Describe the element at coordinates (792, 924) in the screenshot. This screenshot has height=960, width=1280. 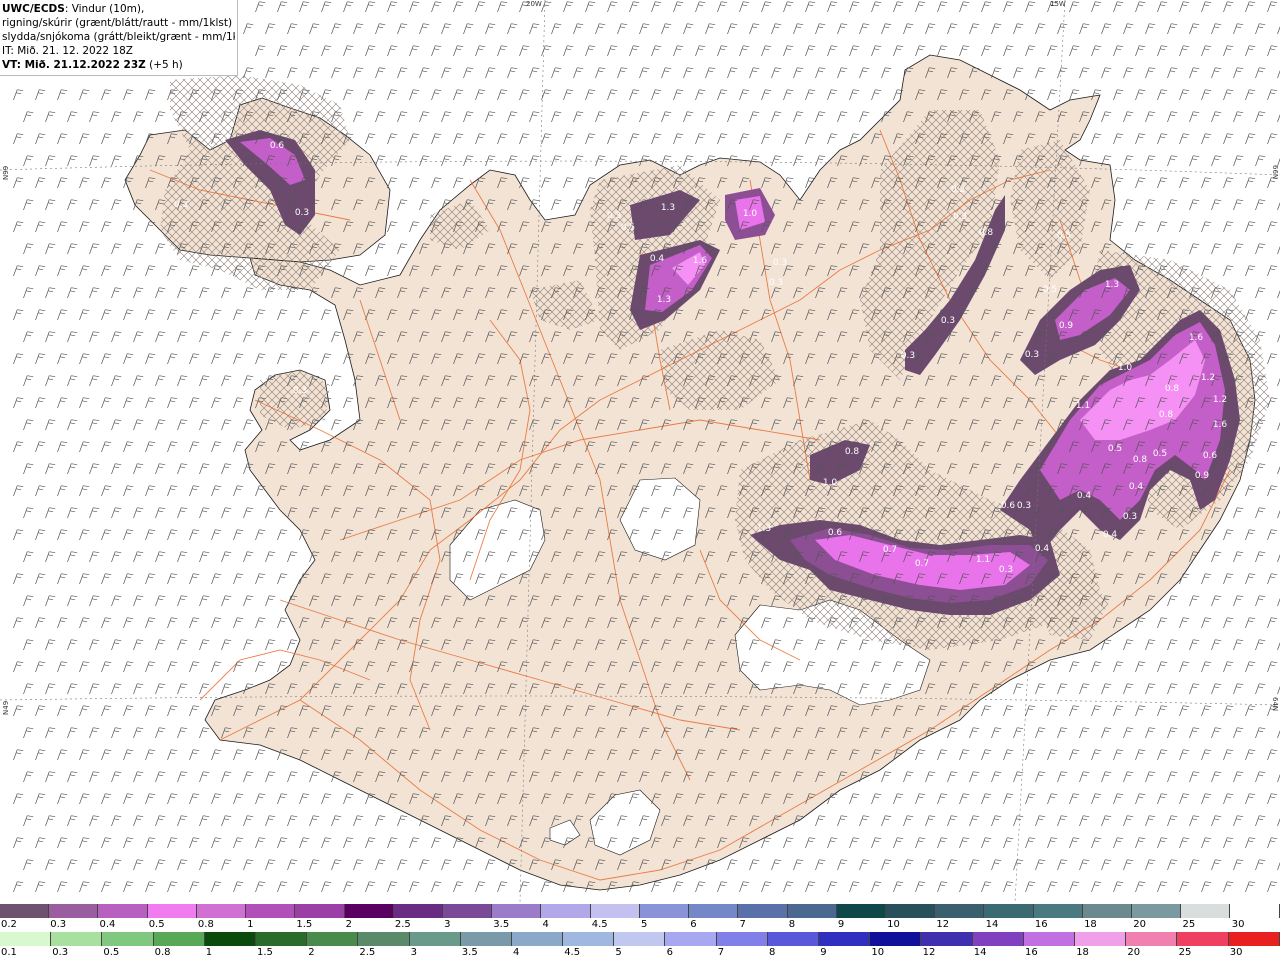
I see `scale-tick-label: 8` at that location.